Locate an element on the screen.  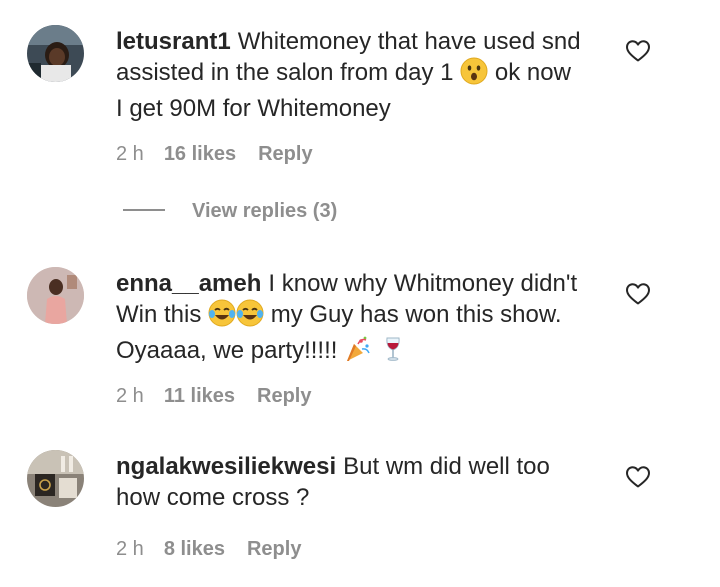
username: enna__ameh is located at coordinates (188, 283).